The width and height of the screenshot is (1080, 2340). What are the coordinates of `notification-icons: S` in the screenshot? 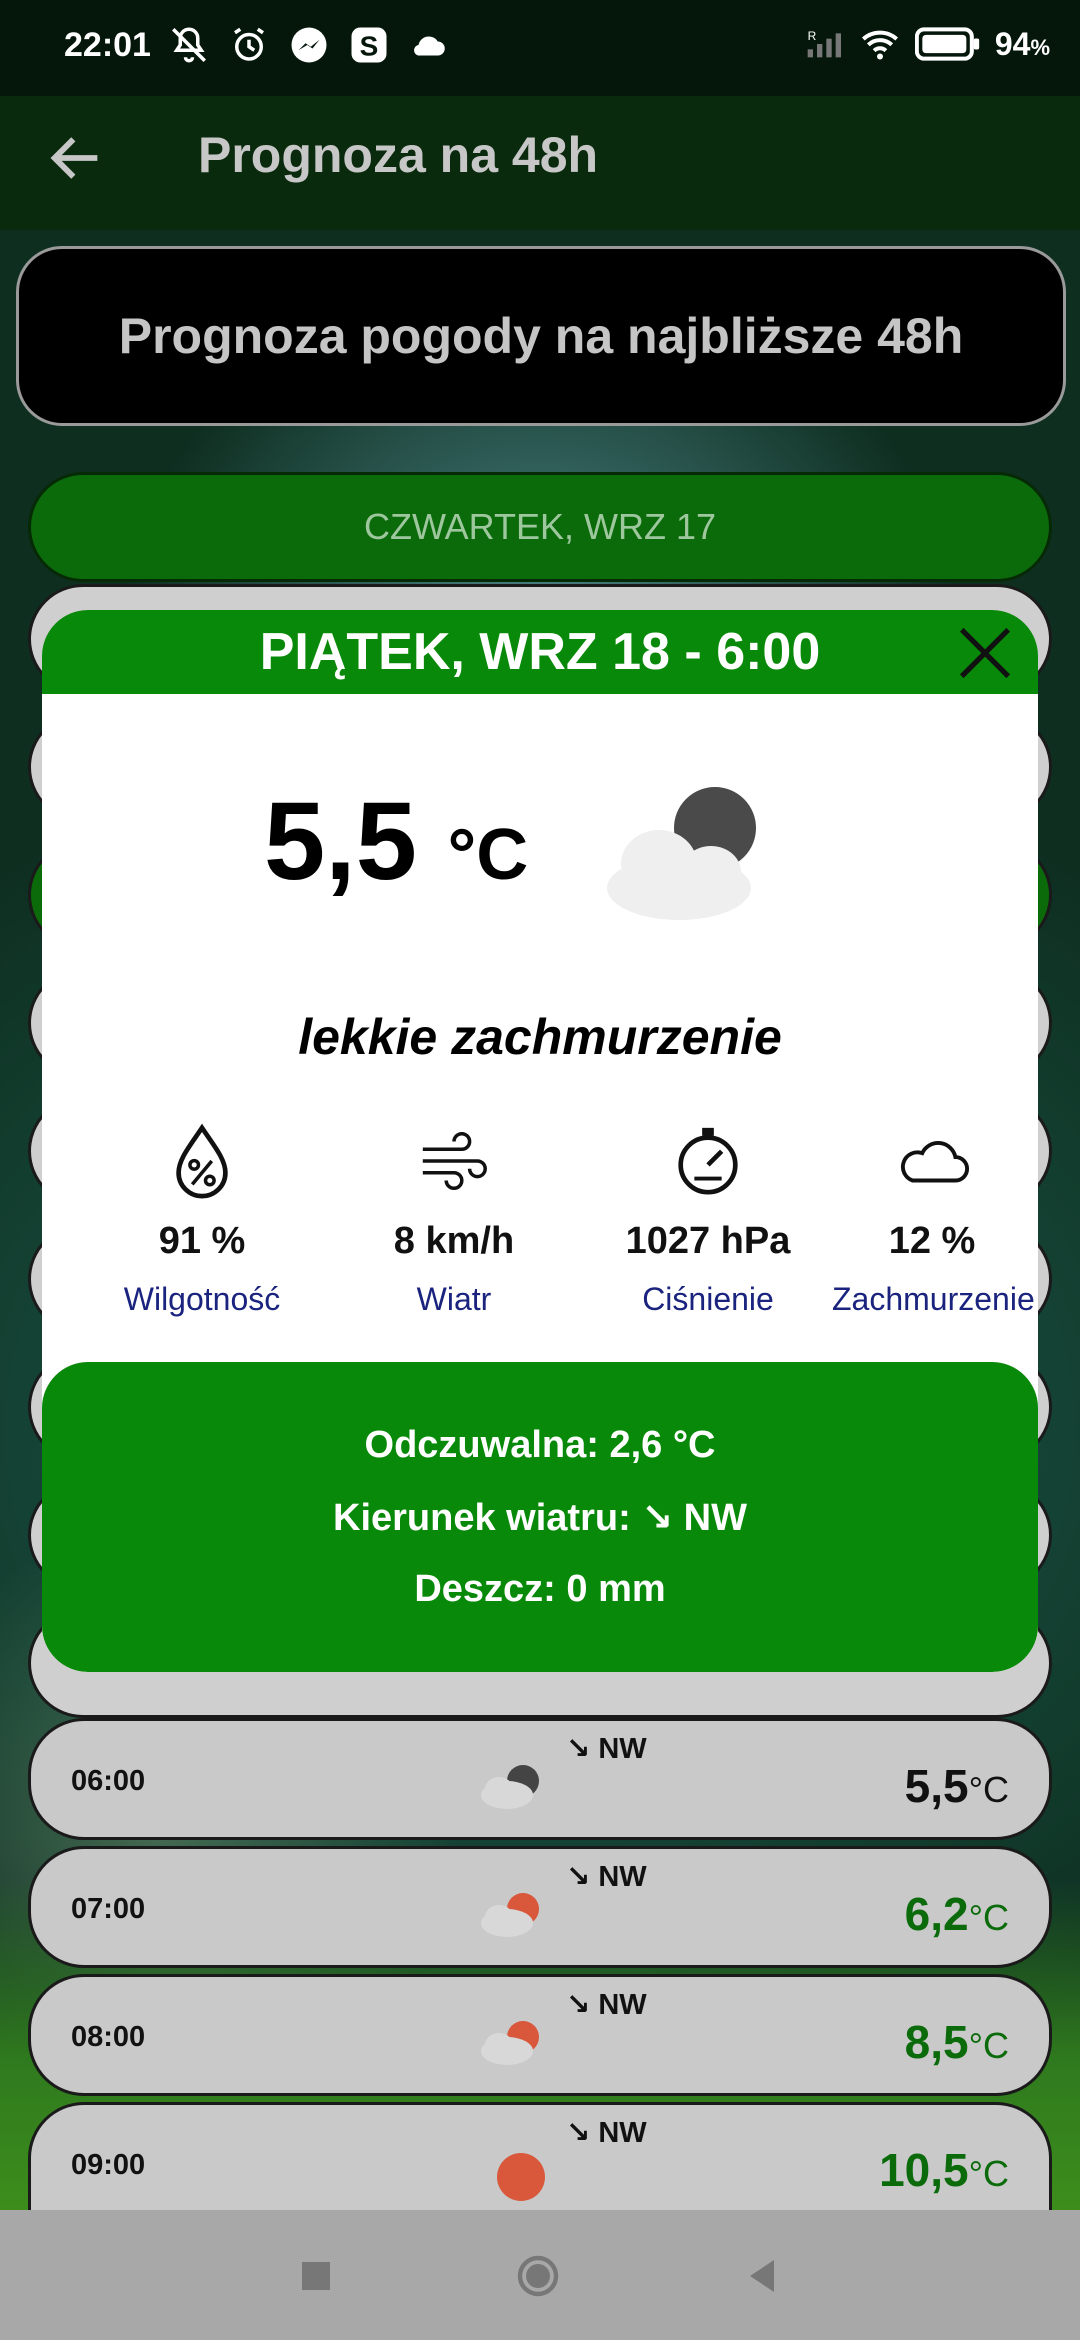 It's located at (309, 45).